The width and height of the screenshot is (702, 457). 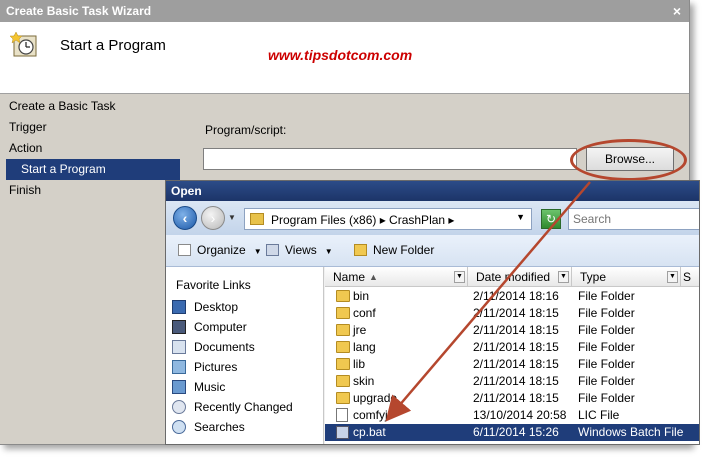 I want to click on step-trigger: Trigger, so click(x=95, y=127).